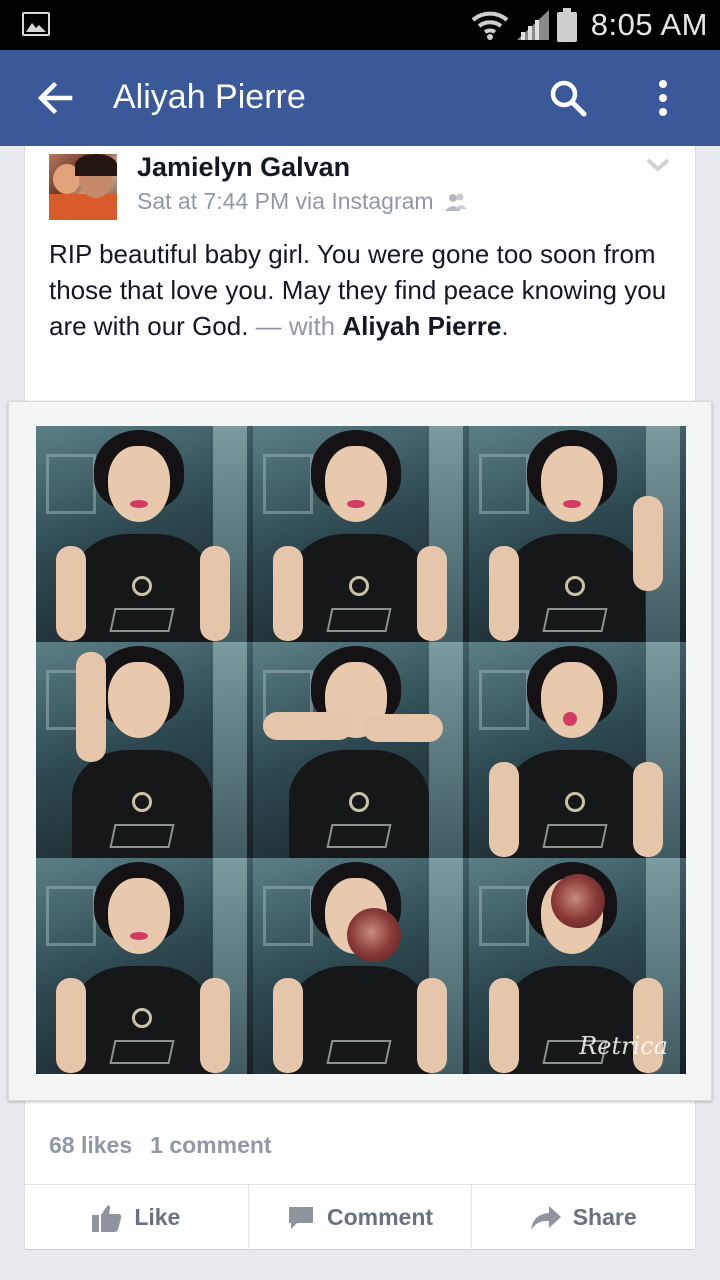 This screenshot has width=720, height=1280. Describe the element at coordinates (566, 25) in the screenshot. I see `battery-icon` at that location.